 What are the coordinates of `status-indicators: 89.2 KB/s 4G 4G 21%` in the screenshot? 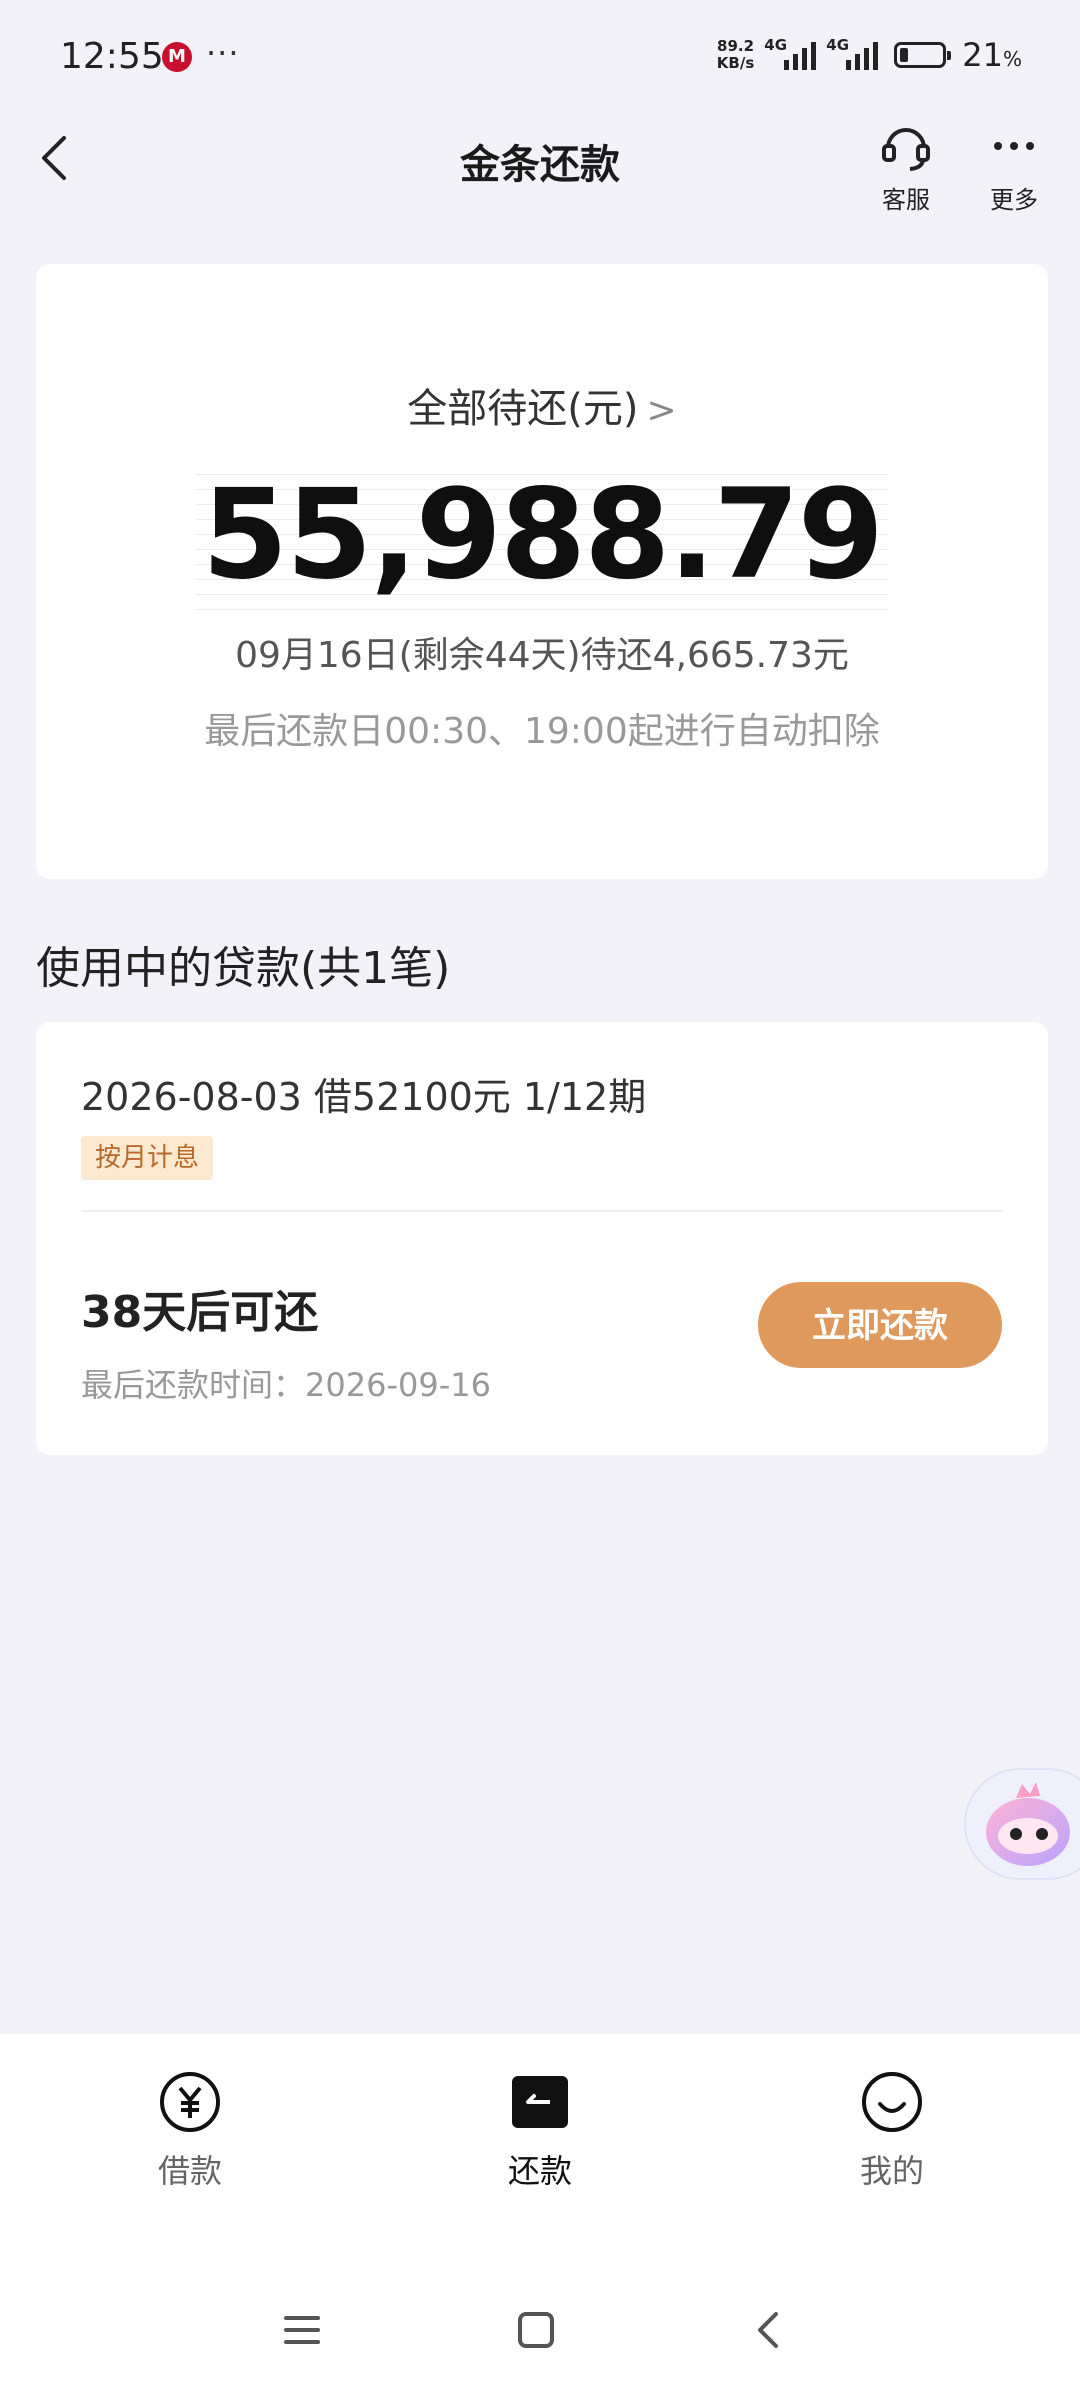 It's located at (869, 55).